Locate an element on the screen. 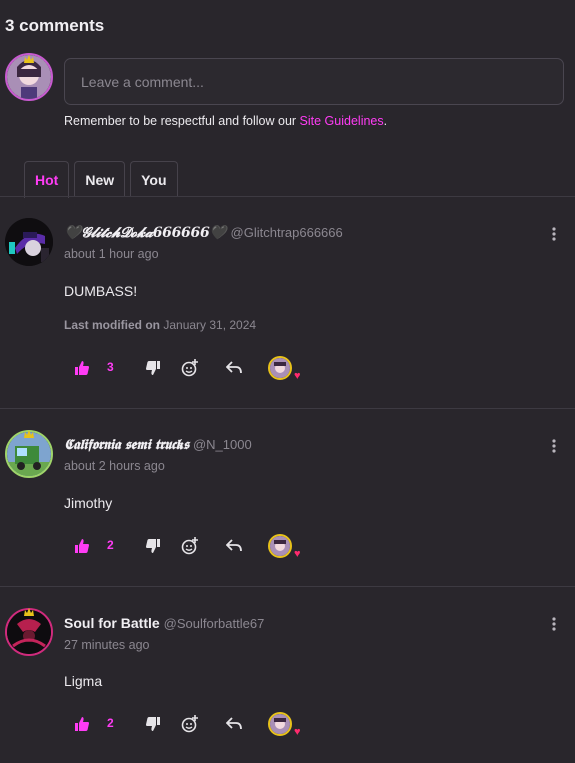 The width and height of the screenshot is (575, 763). comment-time: about 1 hour ago is located at coordinates (111, 254).